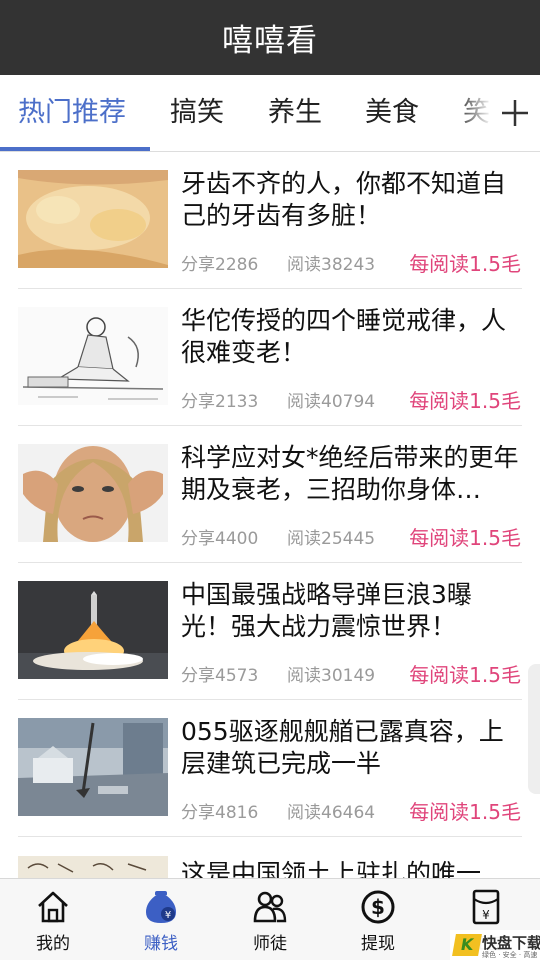  What do you see at coordinates (331, 676) in the screenshot?
I see `read-count: 阅读30149` at bounding box center [331, 676].